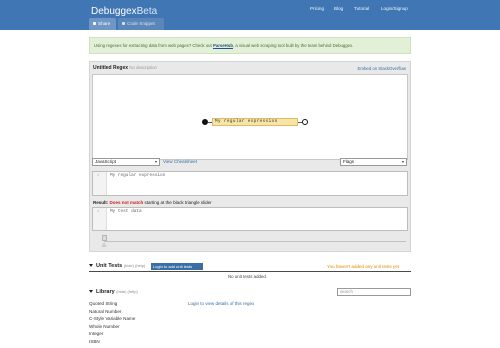  Describe the element at coordinates (112, 319) in the screenshot. I see `library-item: C-Style Variable Name` at that location.